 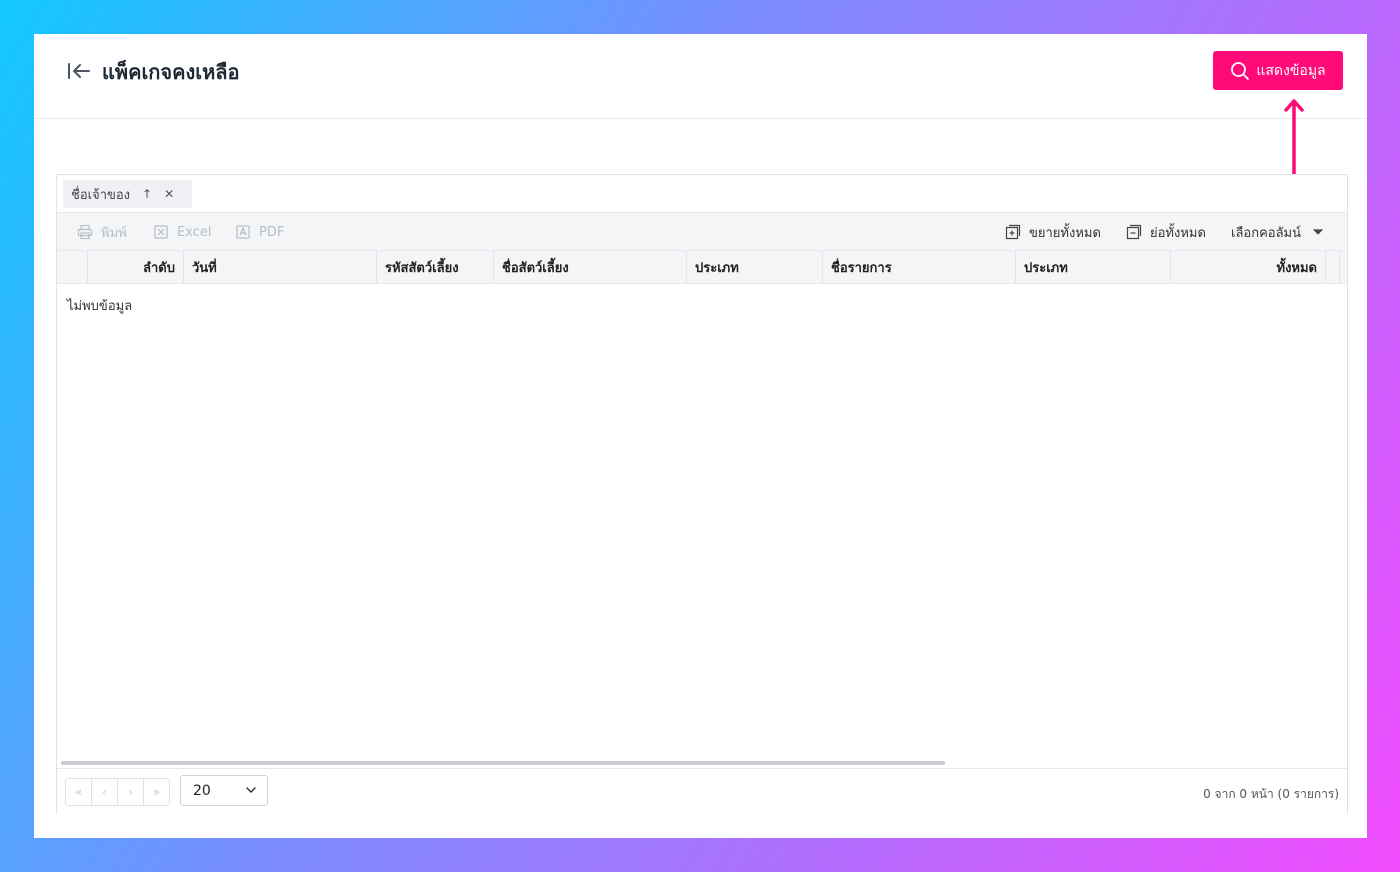 What do you see at coordinates (1013, 232) in the screenshot?
I see `expand-all-icon` at bounding box center [1013, 232].